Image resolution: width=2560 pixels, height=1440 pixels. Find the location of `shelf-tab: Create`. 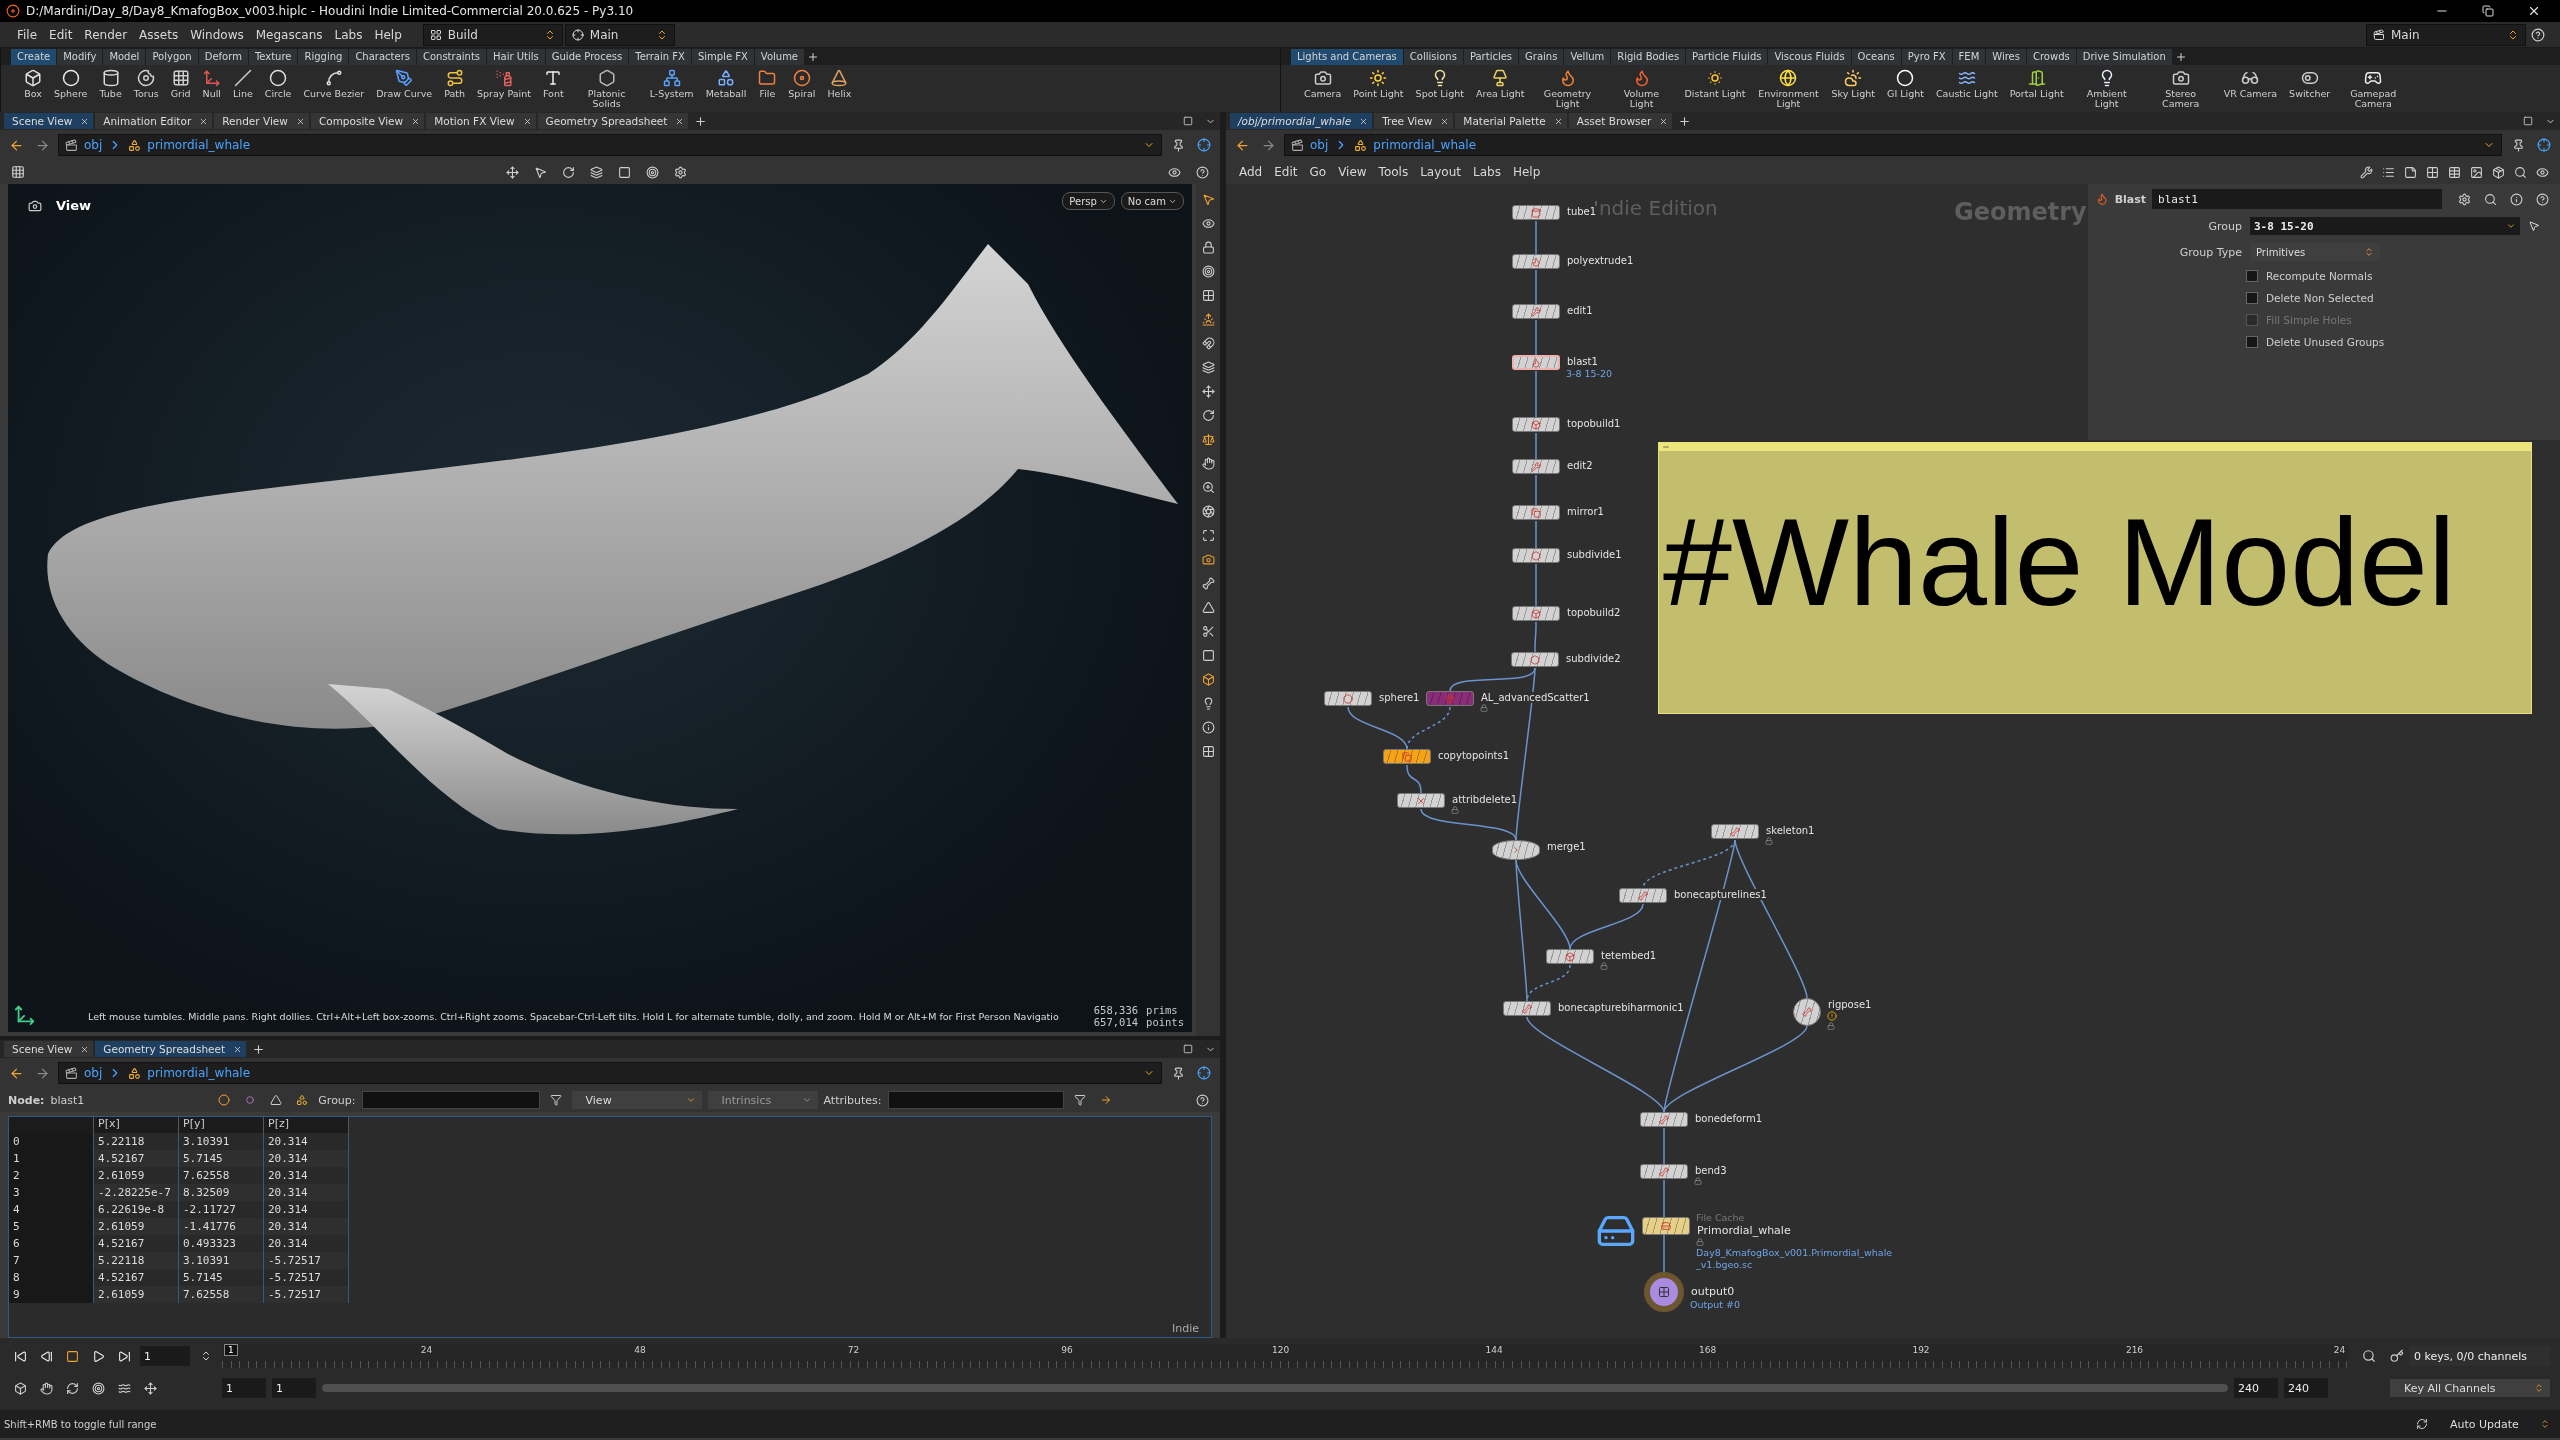

shelf-tab: Create is located at coordinates (34, 56).